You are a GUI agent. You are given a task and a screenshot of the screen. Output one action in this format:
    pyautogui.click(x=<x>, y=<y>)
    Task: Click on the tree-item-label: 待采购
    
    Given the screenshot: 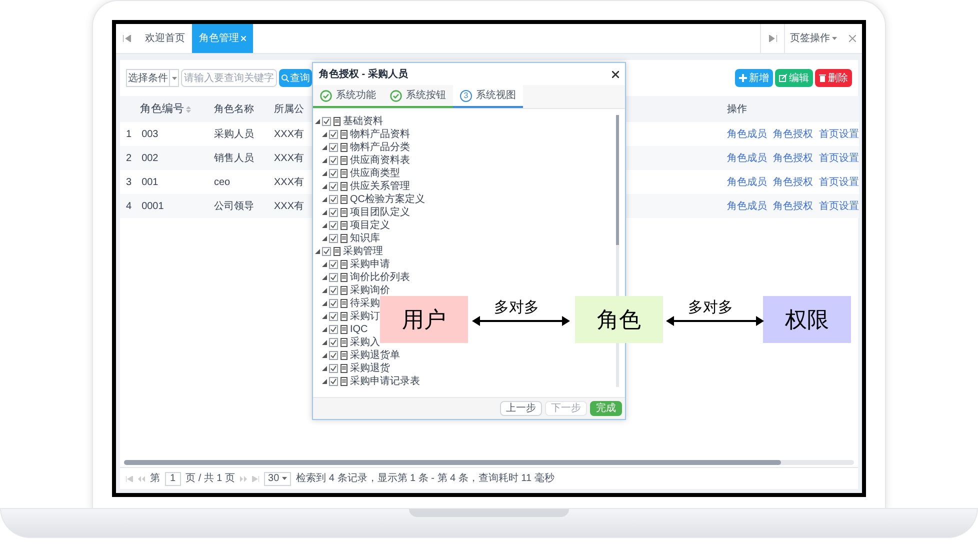 What is the action you would take?
    pyautogui.click(x=365, y=303)
    